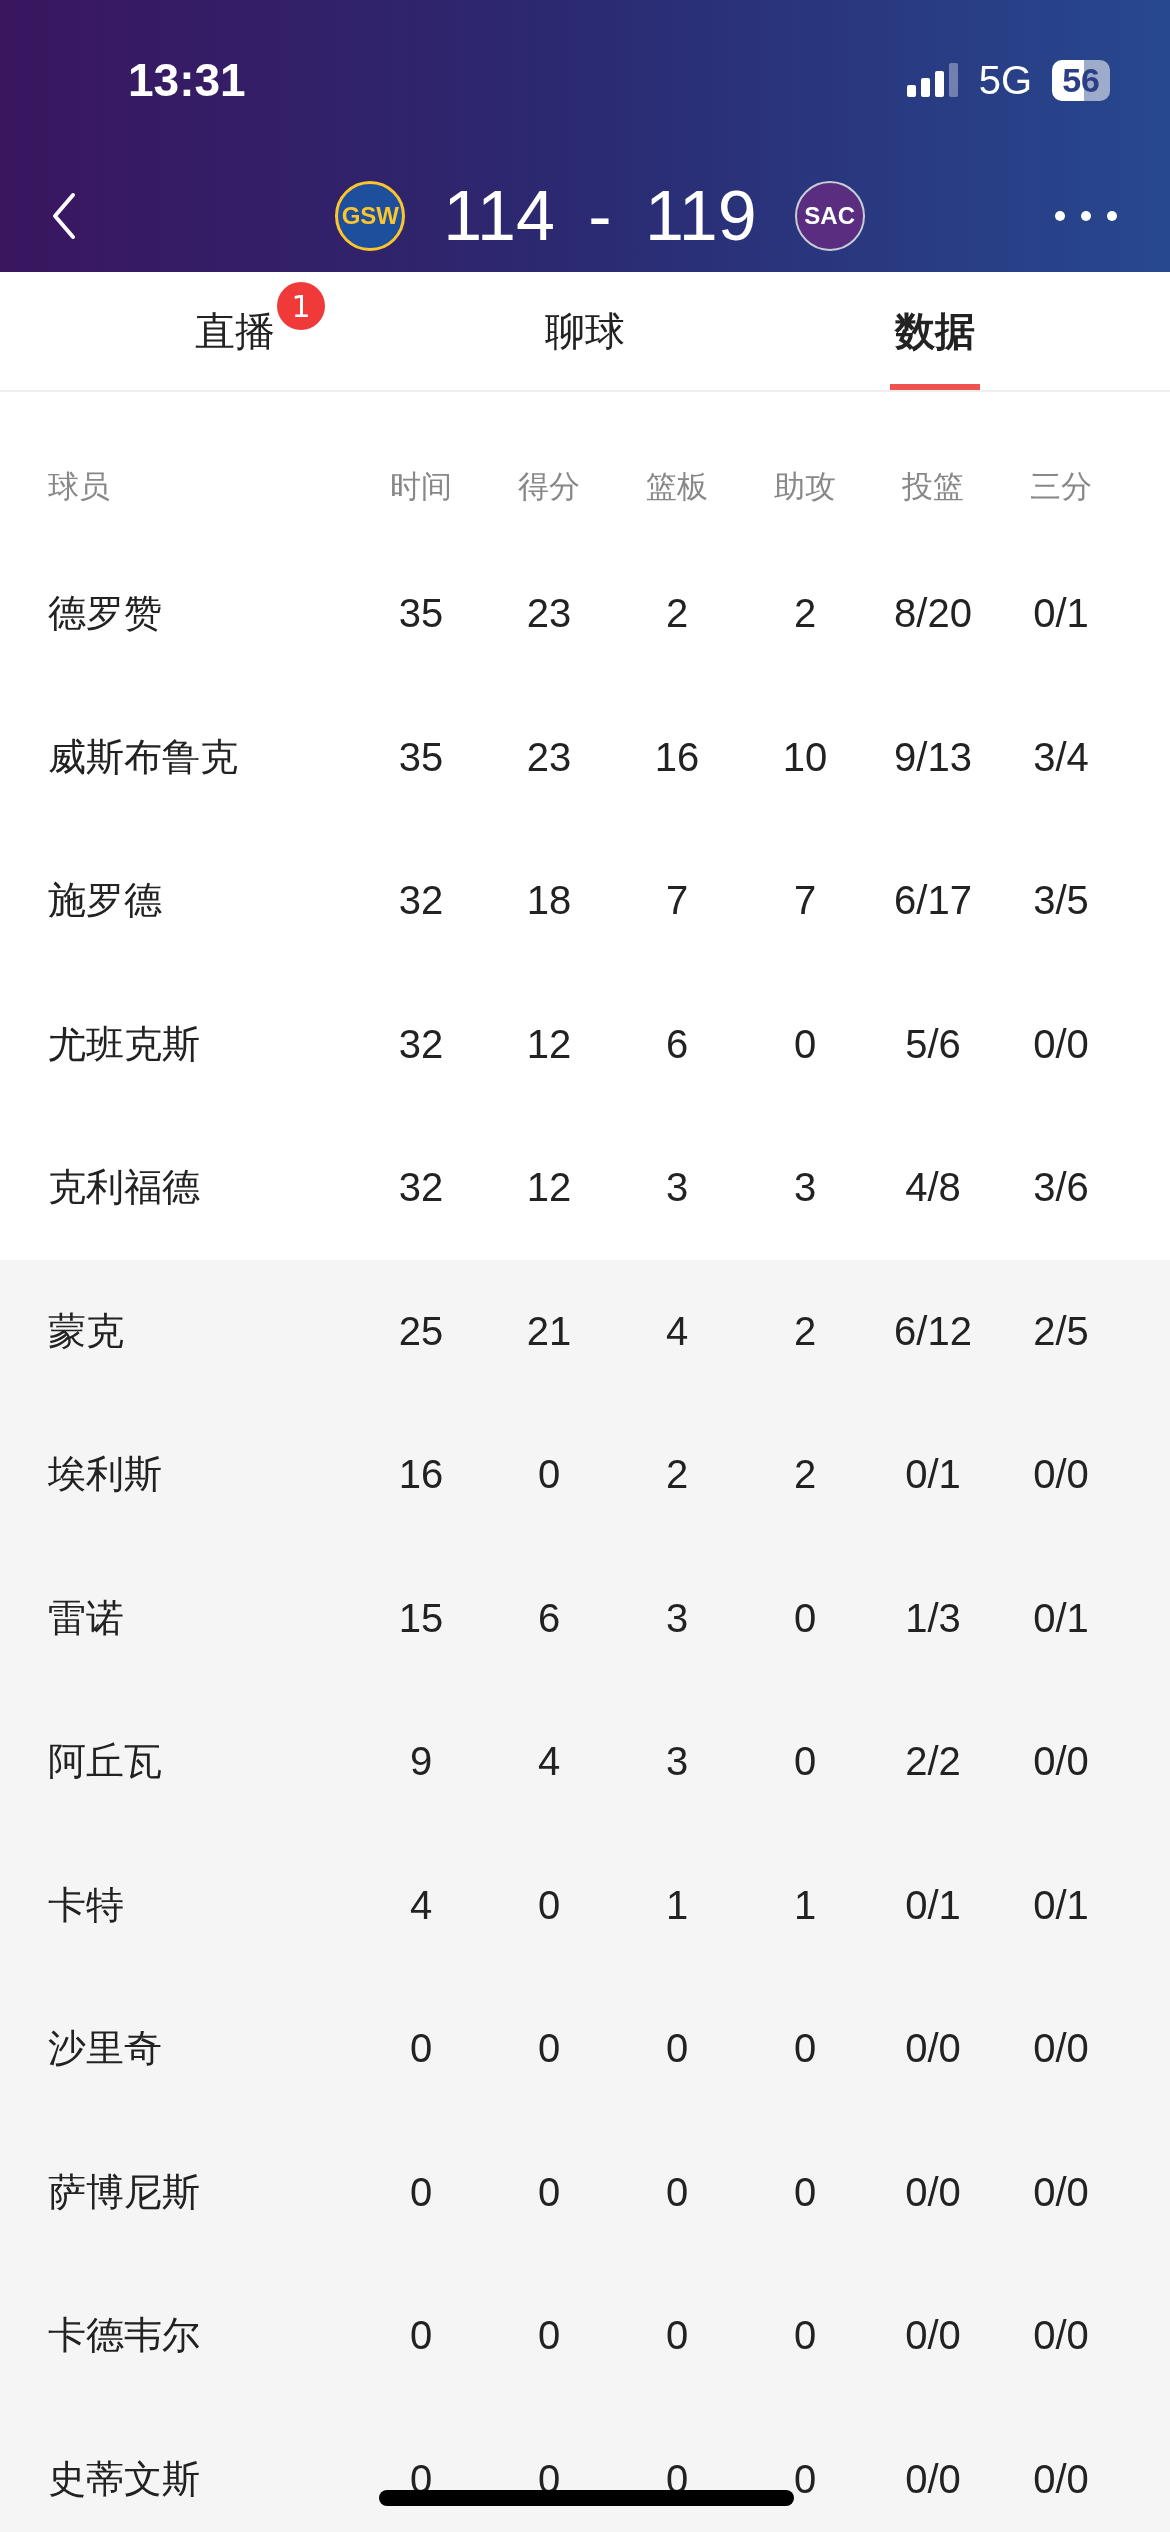  What do you see at coordinates (932, 80) in the screenshot?
I see `signal-icon` at bounding box center [932, 80].